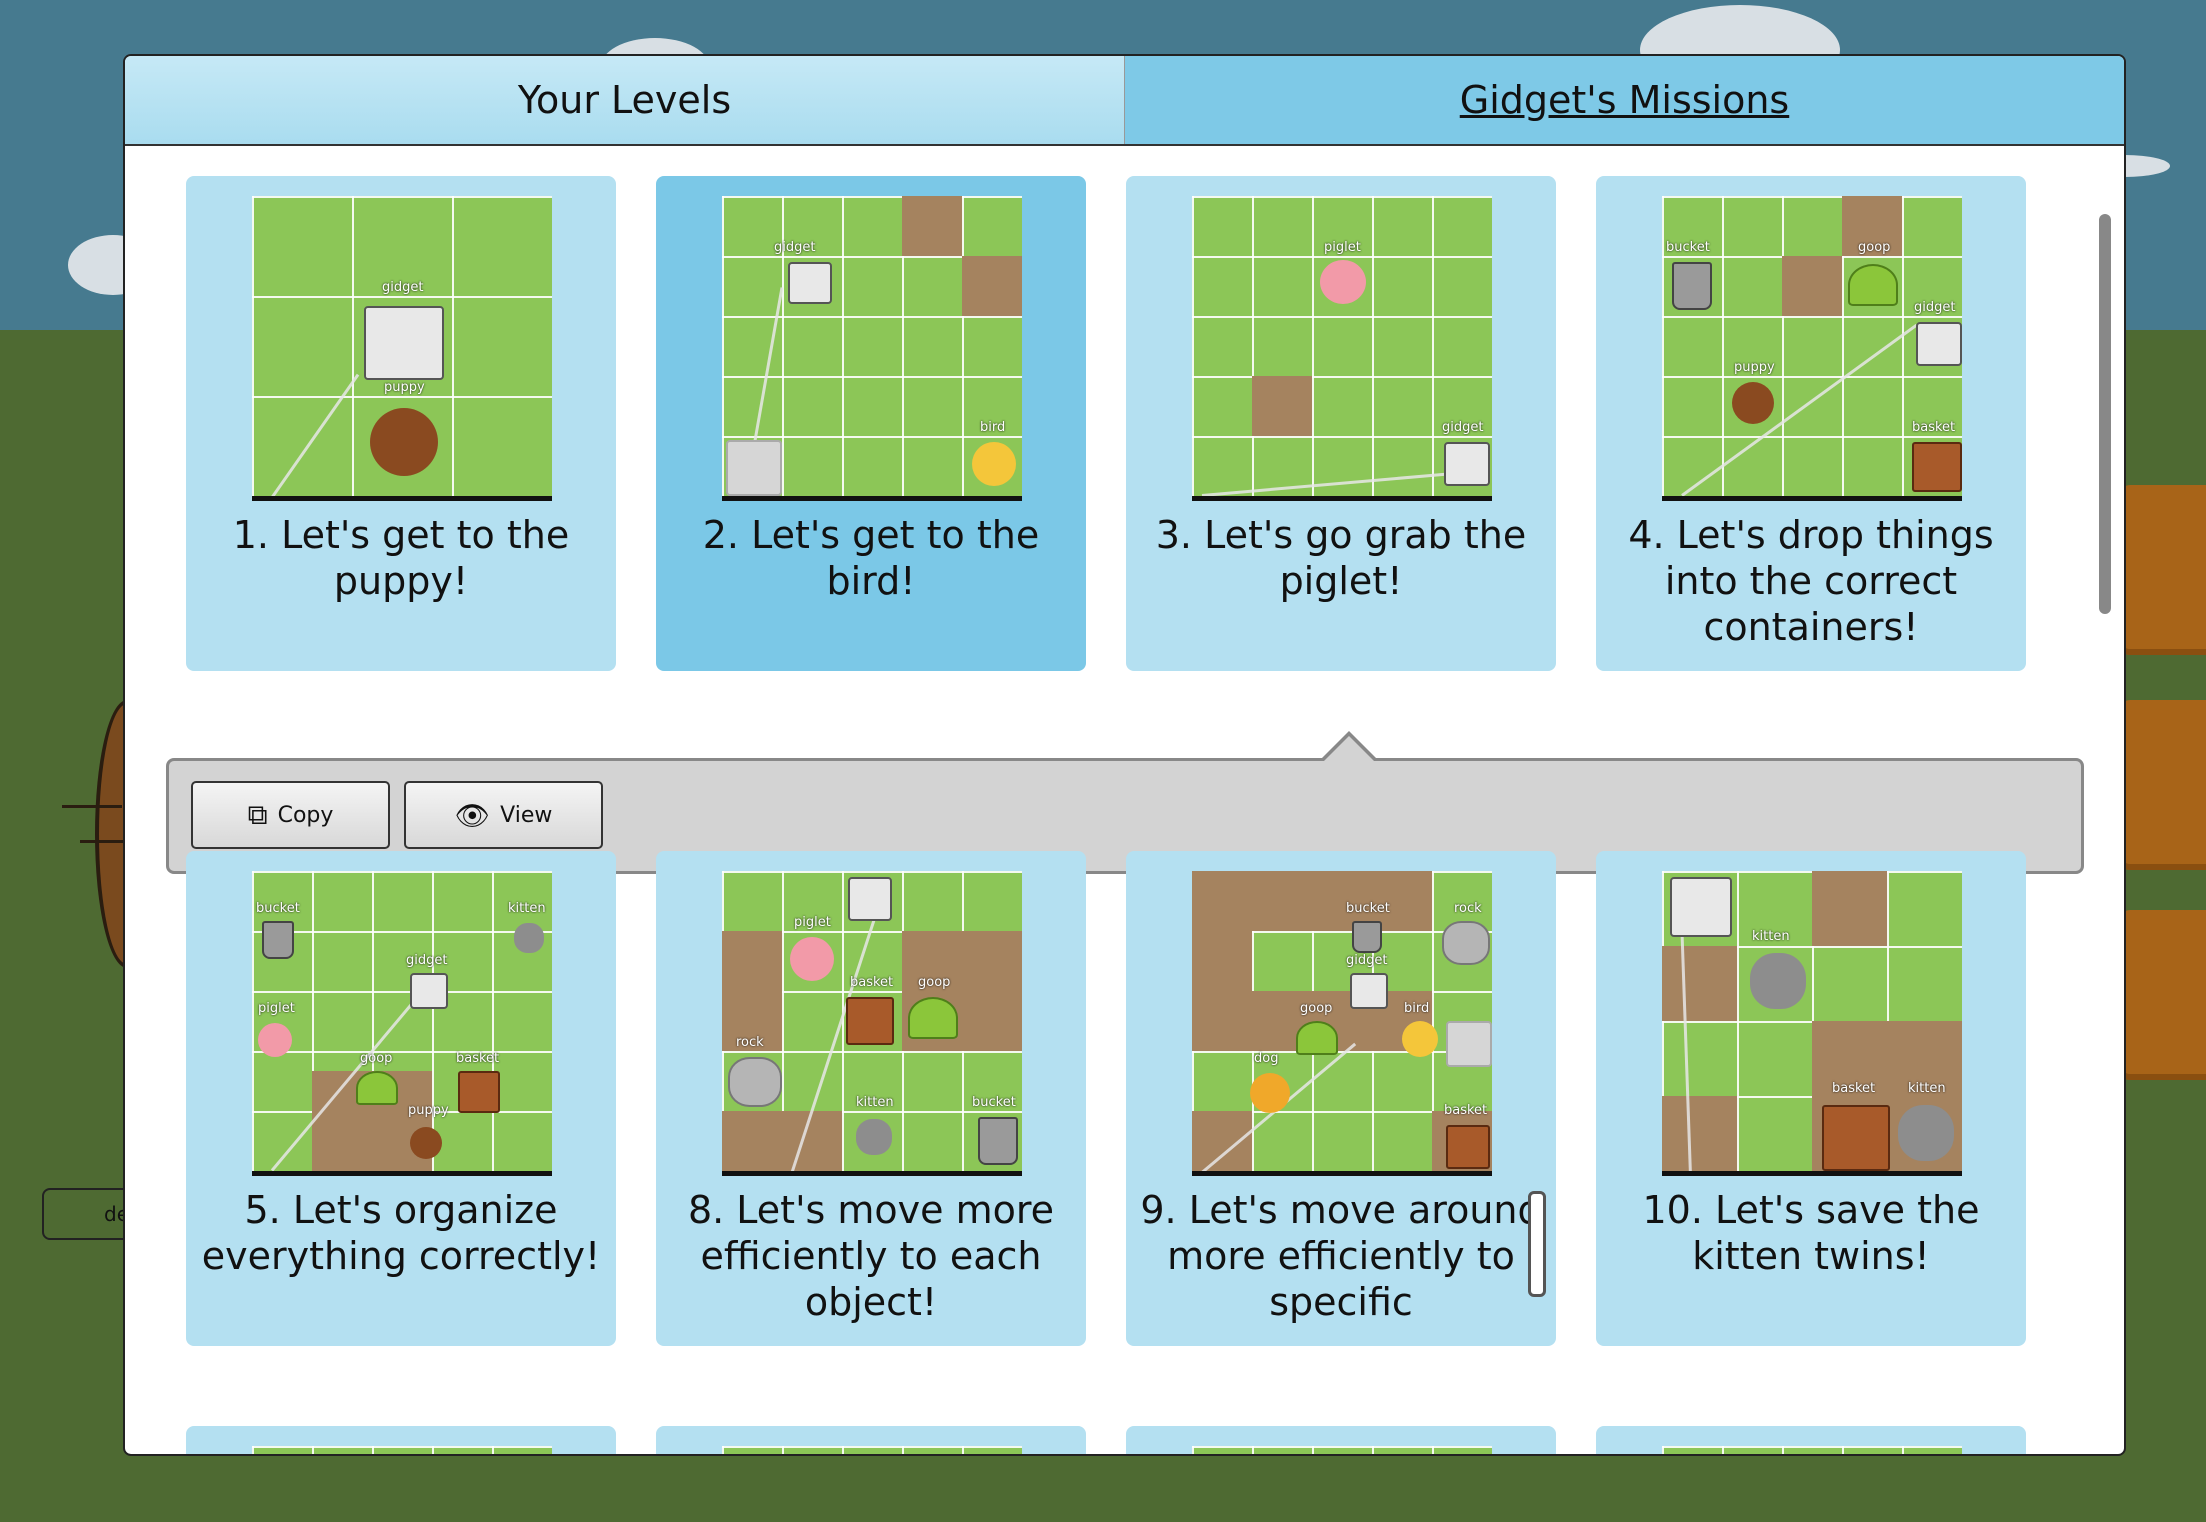 The image size is (2206, 1522). I want to click on title-scrollbar, so click(1537, 1244).